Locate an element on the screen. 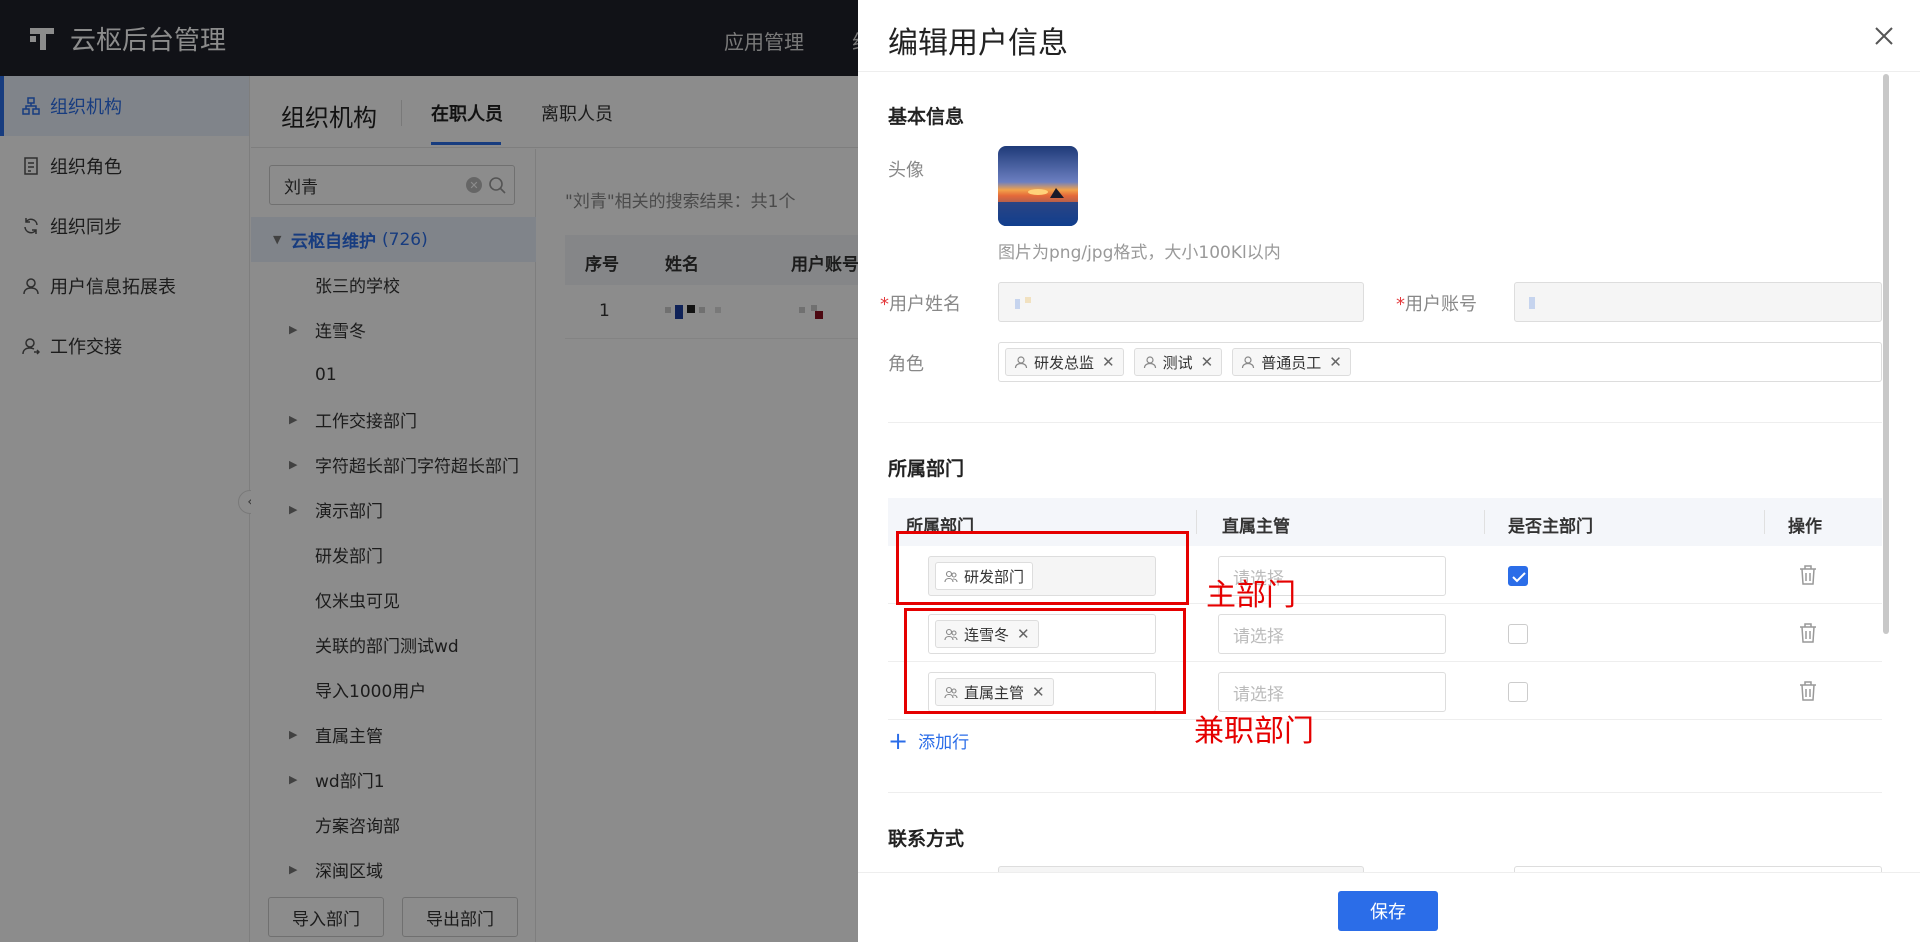  annotation-box-main-dept is located at coordinates (1042, 568).